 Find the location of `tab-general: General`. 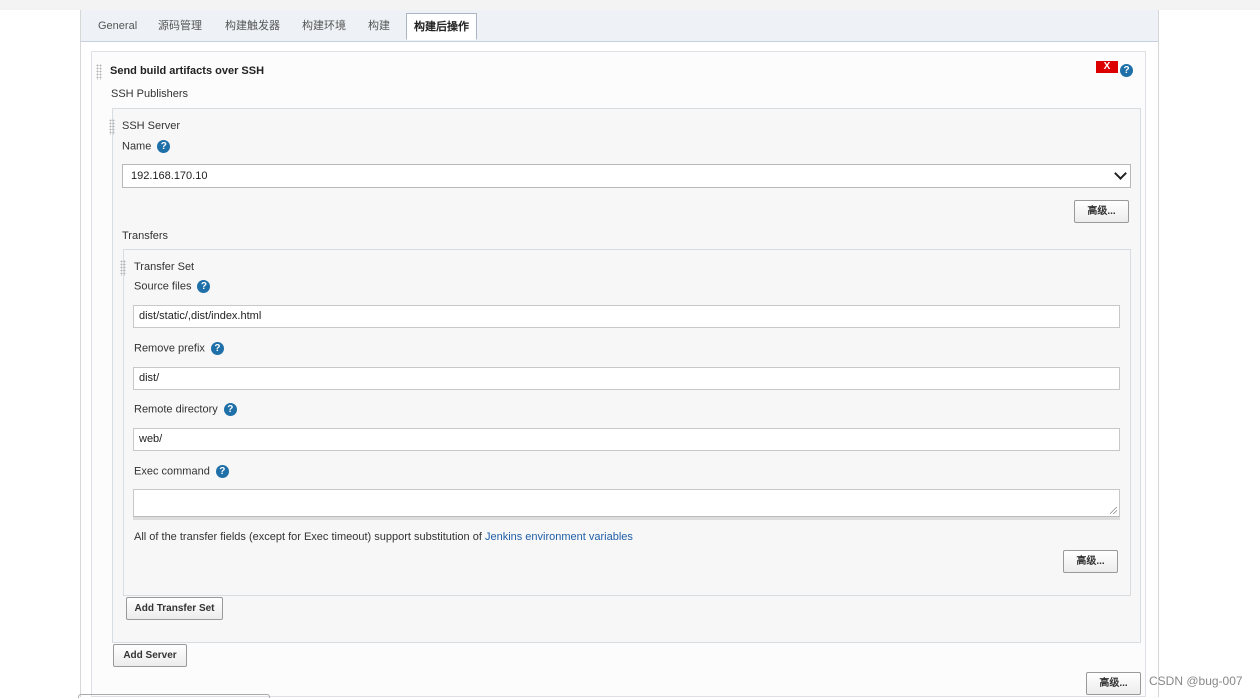

tab-general: General is located at coordinates (117, 26).